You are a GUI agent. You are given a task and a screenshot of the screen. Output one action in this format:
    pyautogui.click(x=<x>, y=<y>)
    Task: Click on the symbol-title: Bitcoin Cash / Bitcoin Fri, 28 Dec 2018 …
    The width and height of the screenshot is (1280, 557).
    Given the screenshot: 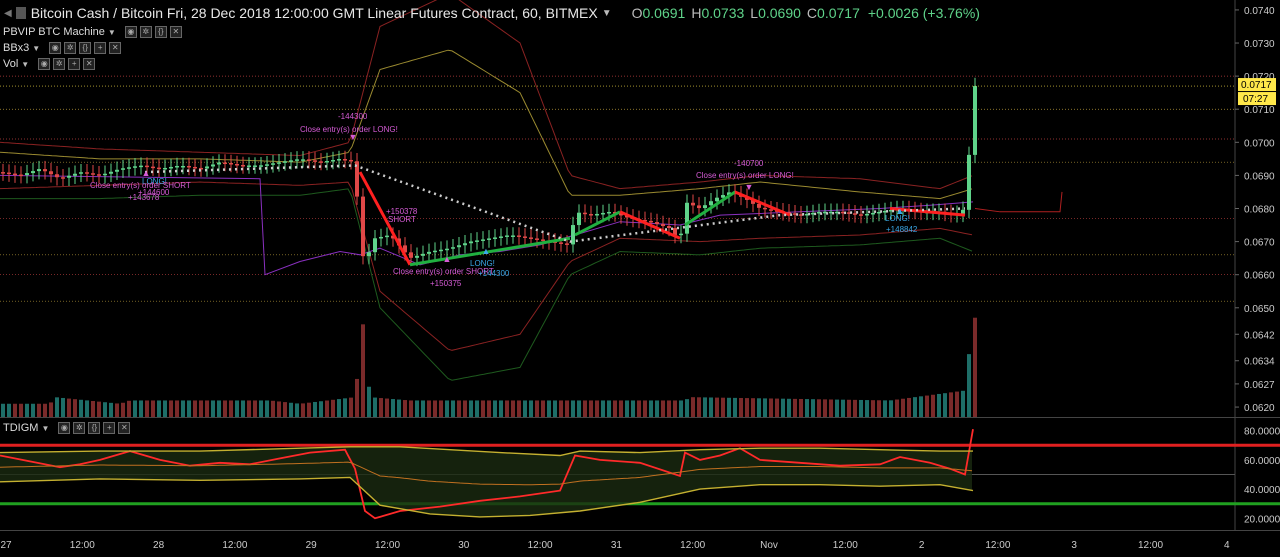 What is the action you would take?
    pyautogui.click(x=314, y=13)
    